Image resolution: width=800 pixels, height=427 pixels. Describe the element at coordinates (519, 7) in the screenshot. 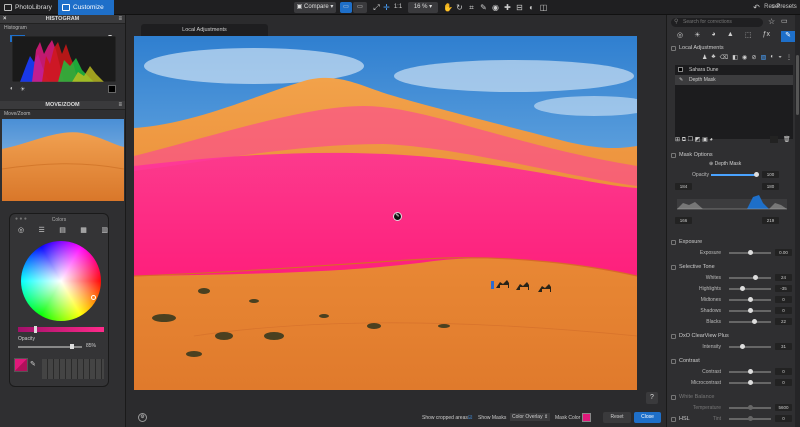

I see `horizon-icon: ⊟` at that location.